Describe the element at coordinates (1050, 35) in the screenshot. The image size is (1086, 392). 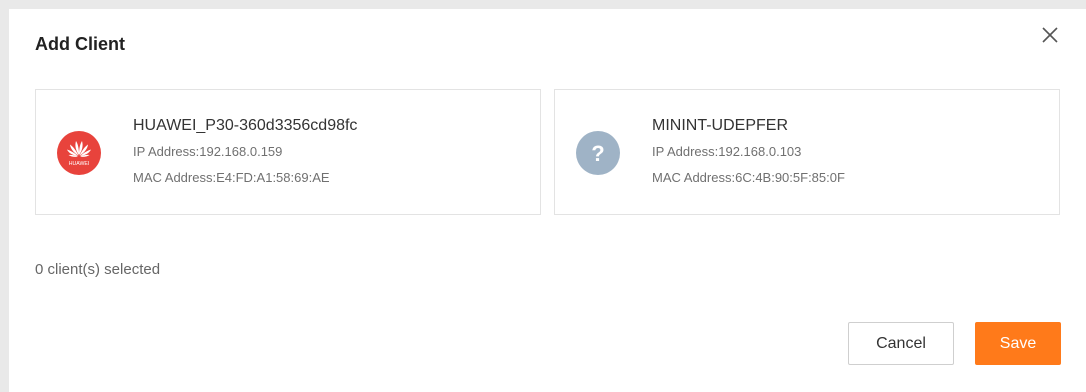
I see `close-icon` at that location.